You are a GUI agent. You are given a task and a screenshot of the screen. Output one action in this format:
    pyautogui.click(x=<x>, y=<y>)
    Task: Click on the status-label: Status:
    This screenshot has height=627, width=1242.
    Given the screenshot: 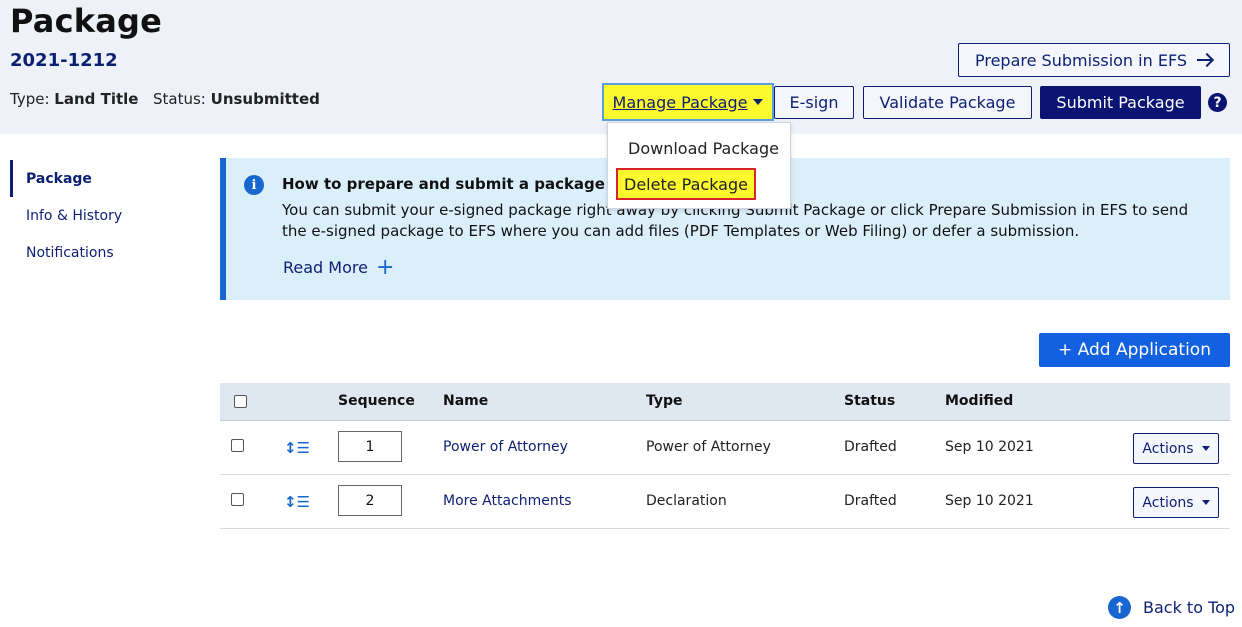 What is the action you would take?
    pyautogui.click(x=179, y=99)
    